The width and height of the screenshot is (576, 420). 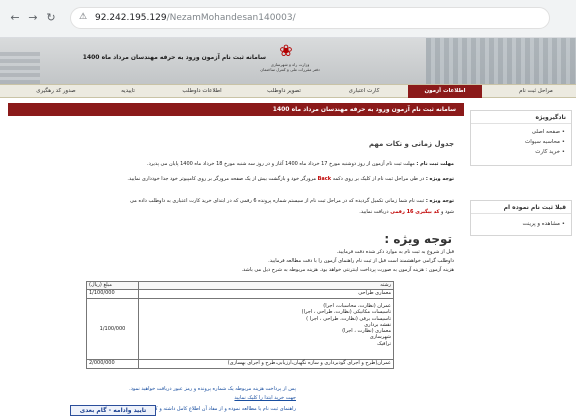 I want to click on sidebar-item-label: خرید کارت, so click(x=547, y=152).